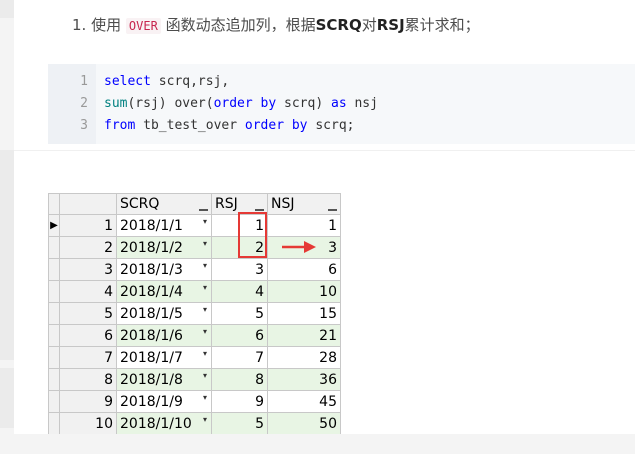  Describe the element at coordinates (127, 81) in the screenshot. I see `code-token: select` at that location.